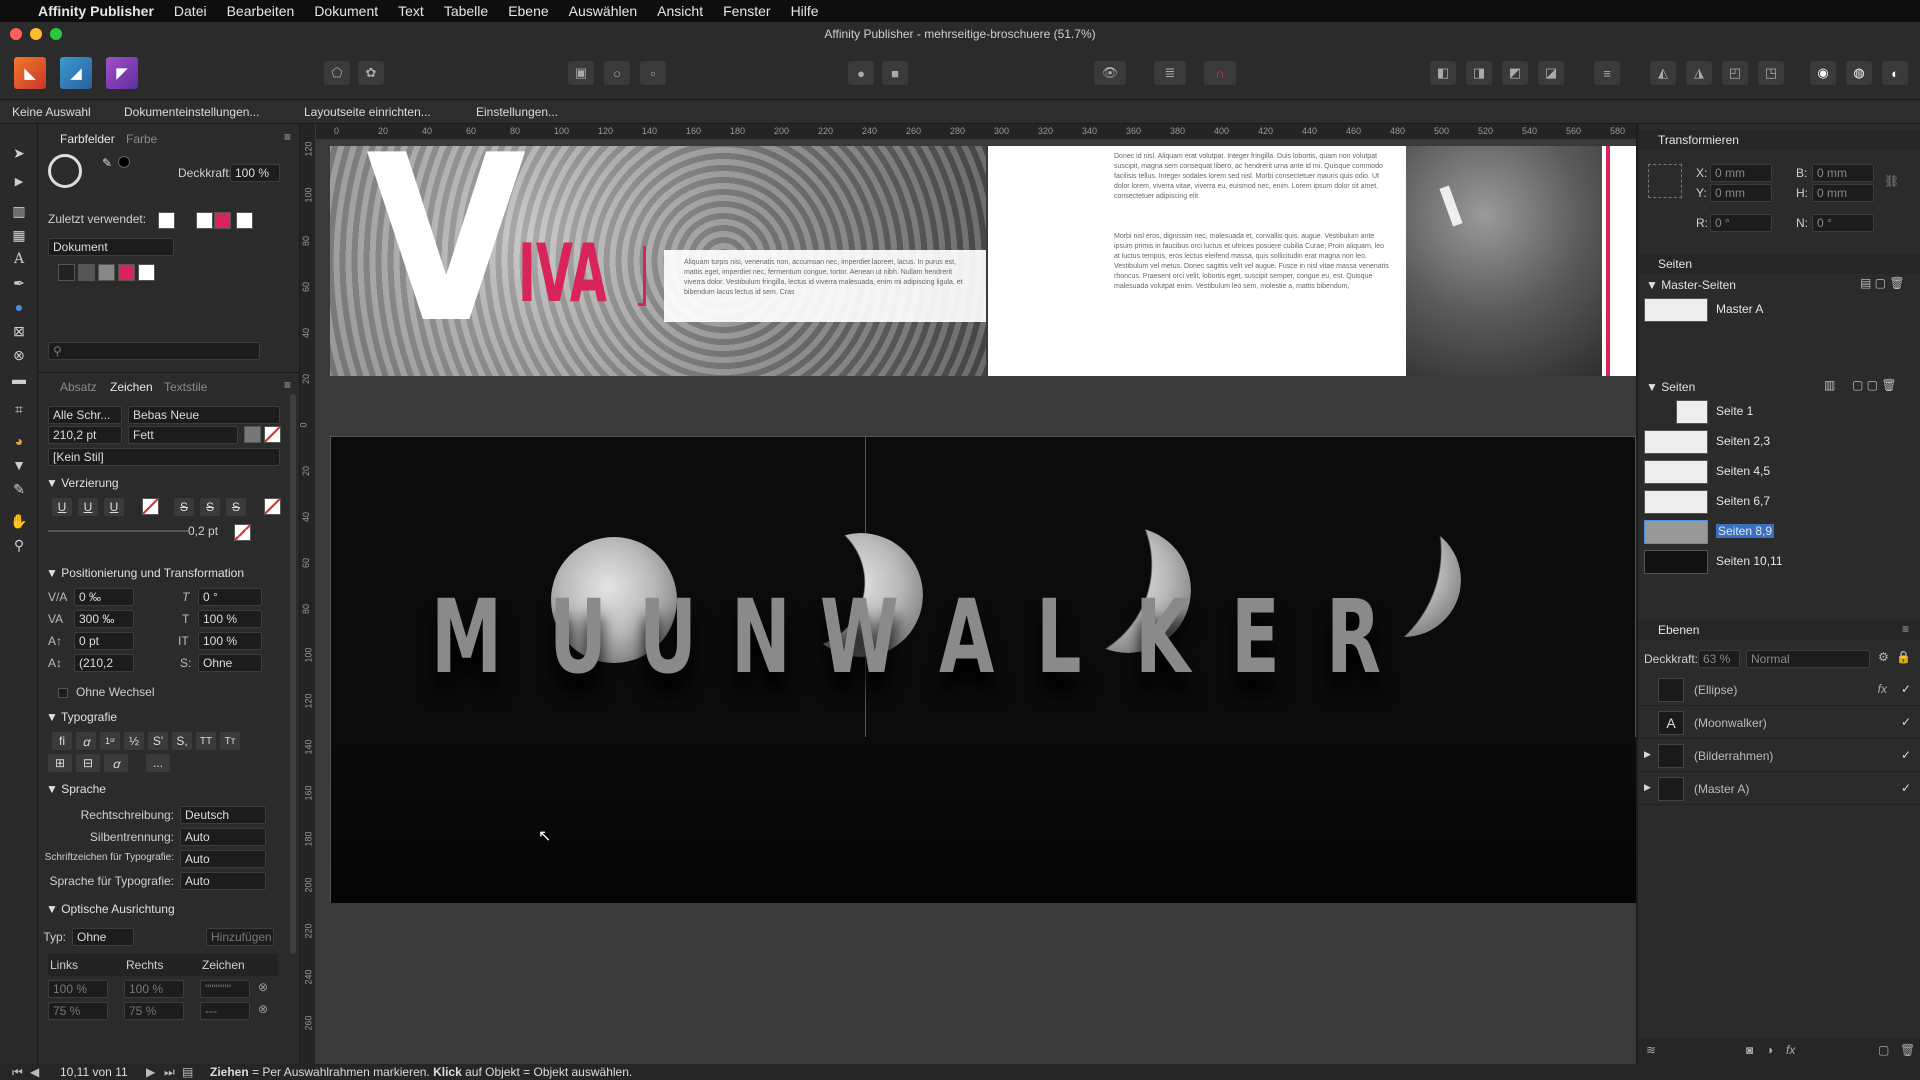 The height and width of the screenshot is (1080, 1920). I want to click on align-icon: ≡, so click(1607, 73).